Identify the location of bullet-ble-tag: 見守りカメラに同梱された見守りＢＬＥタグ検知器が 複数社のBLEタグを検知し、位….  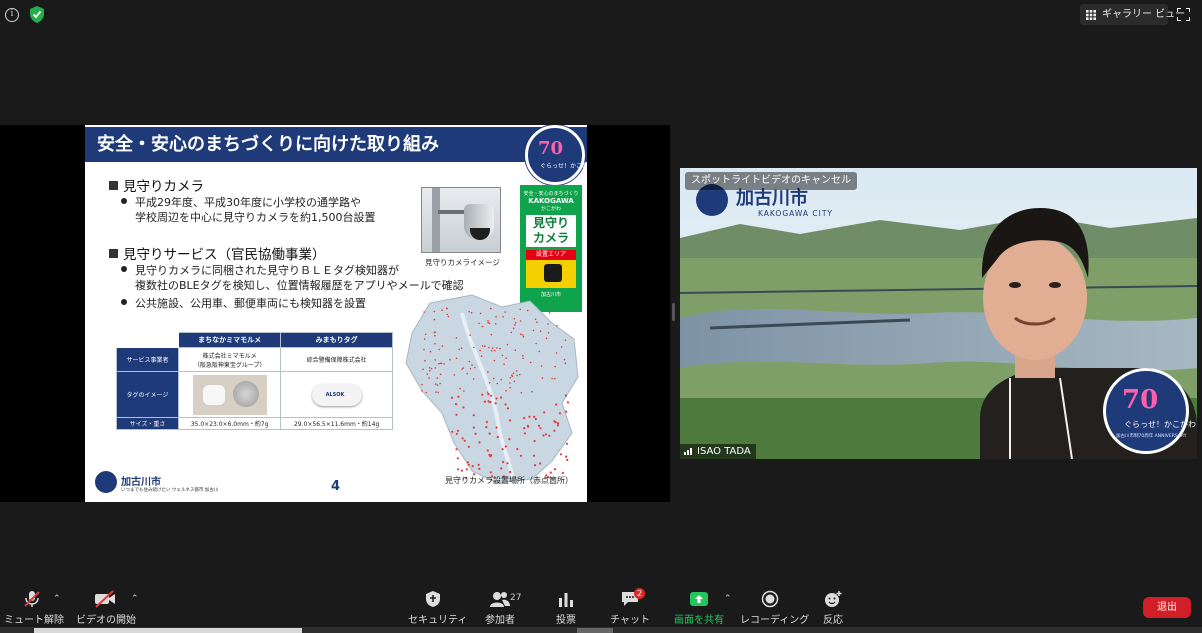
(292, 278).